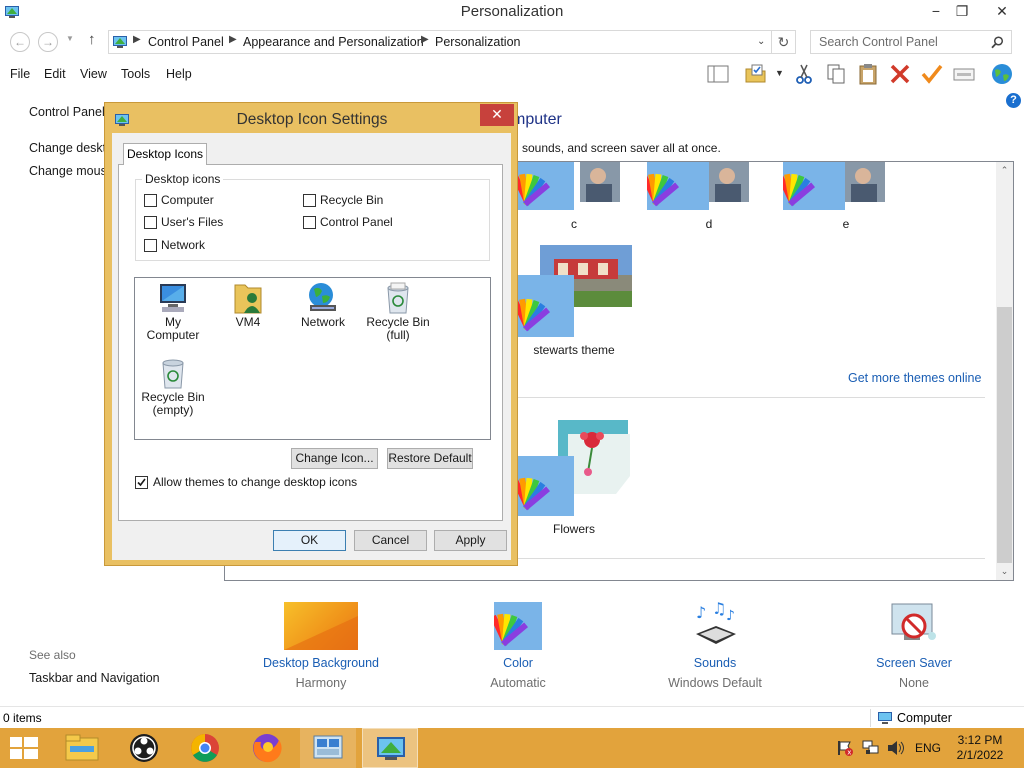  I want to click on ok-button: OK, so click(309, 540).